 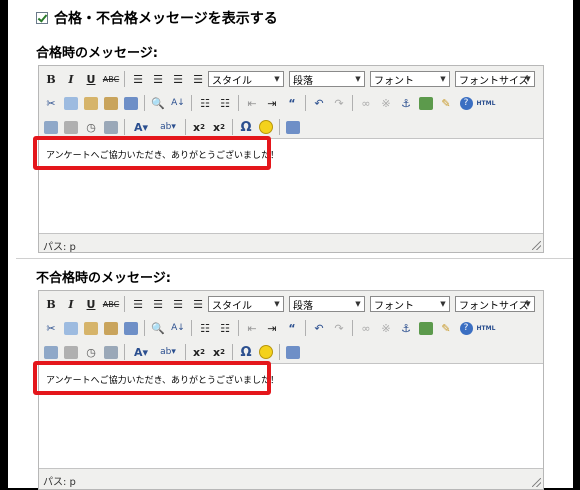 What do you see at coordinates (144, 328) in the screenshot?
I see `toolbar-separator` at bounding box center [144, 328].